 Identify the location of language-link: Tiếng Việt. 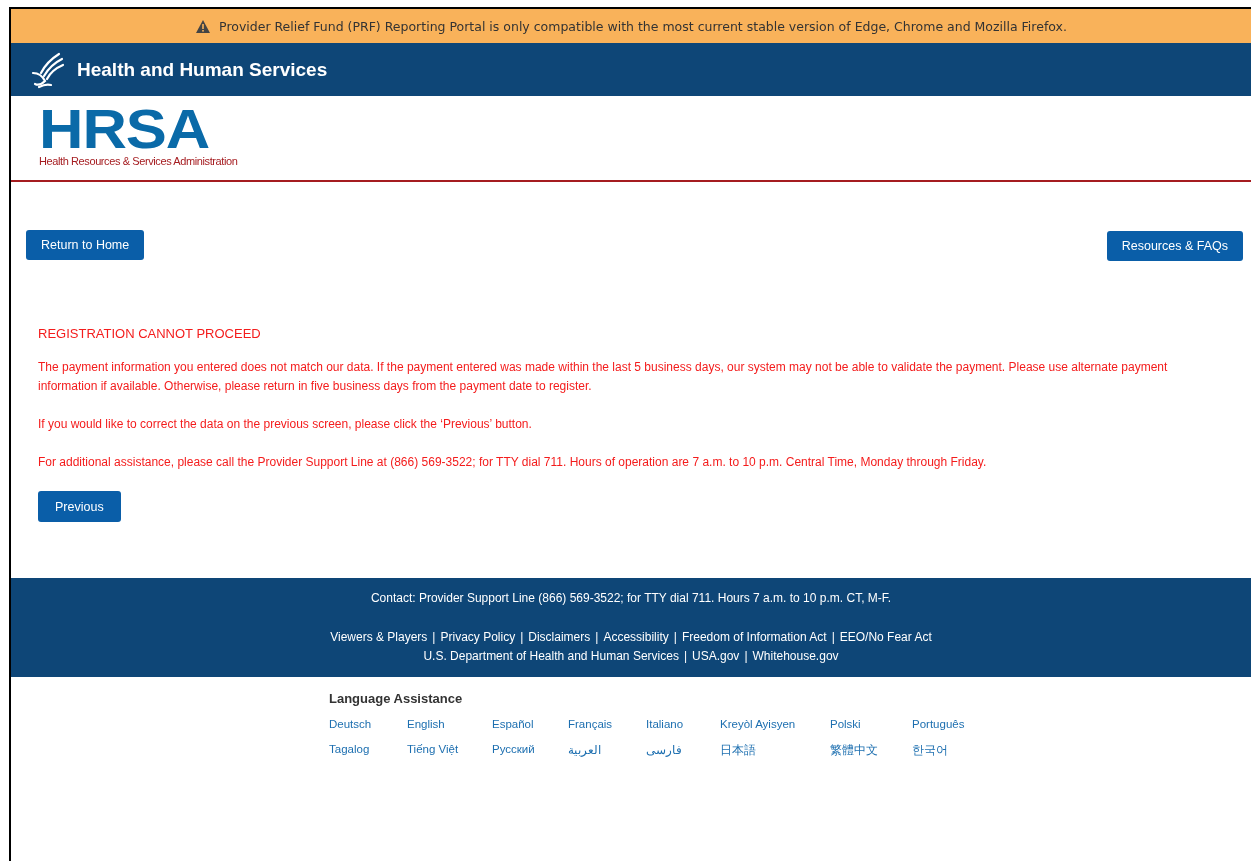
(449, 750).